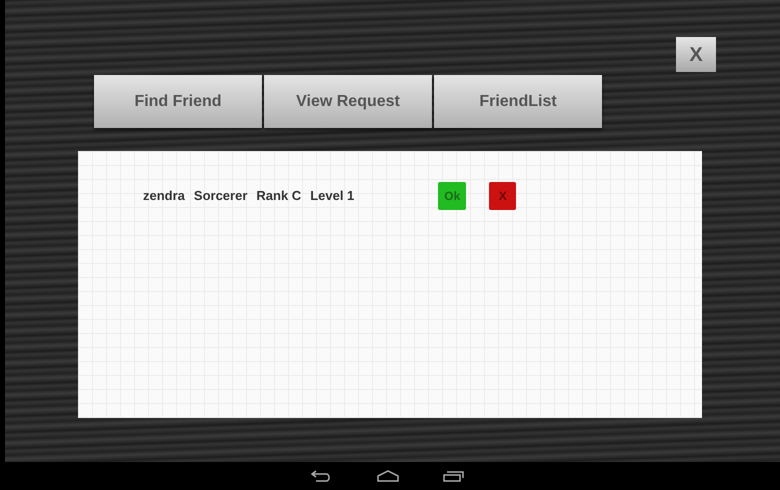 The image size is (780, 490). What do you see at coordinates (164, 196) in the screenshot?
I see `player-name: zendra` at bounding box center [164, 196].